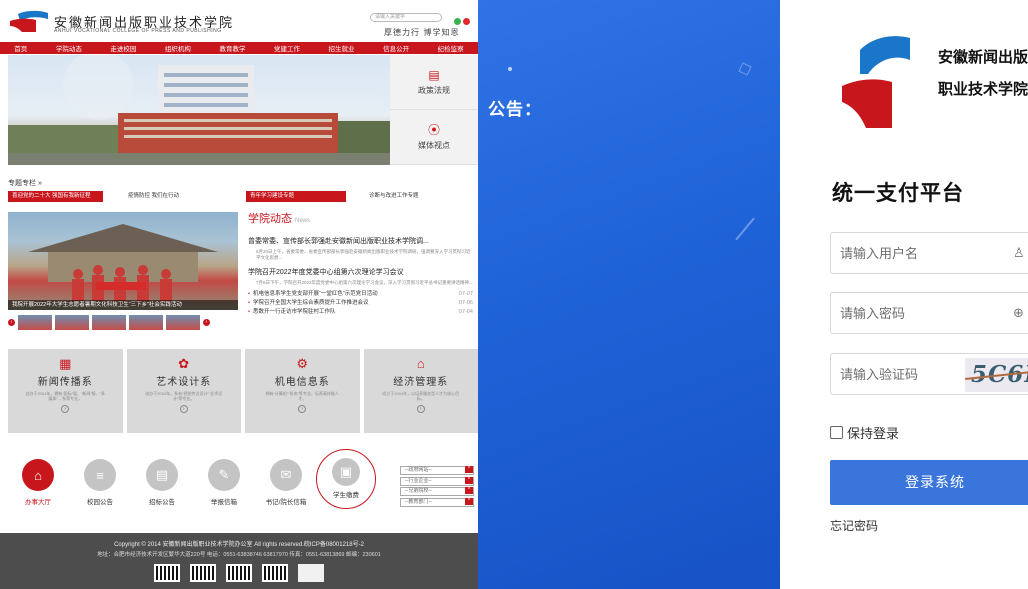  I want to click on nav-item-campus: 走进校园, so click(123, 48).